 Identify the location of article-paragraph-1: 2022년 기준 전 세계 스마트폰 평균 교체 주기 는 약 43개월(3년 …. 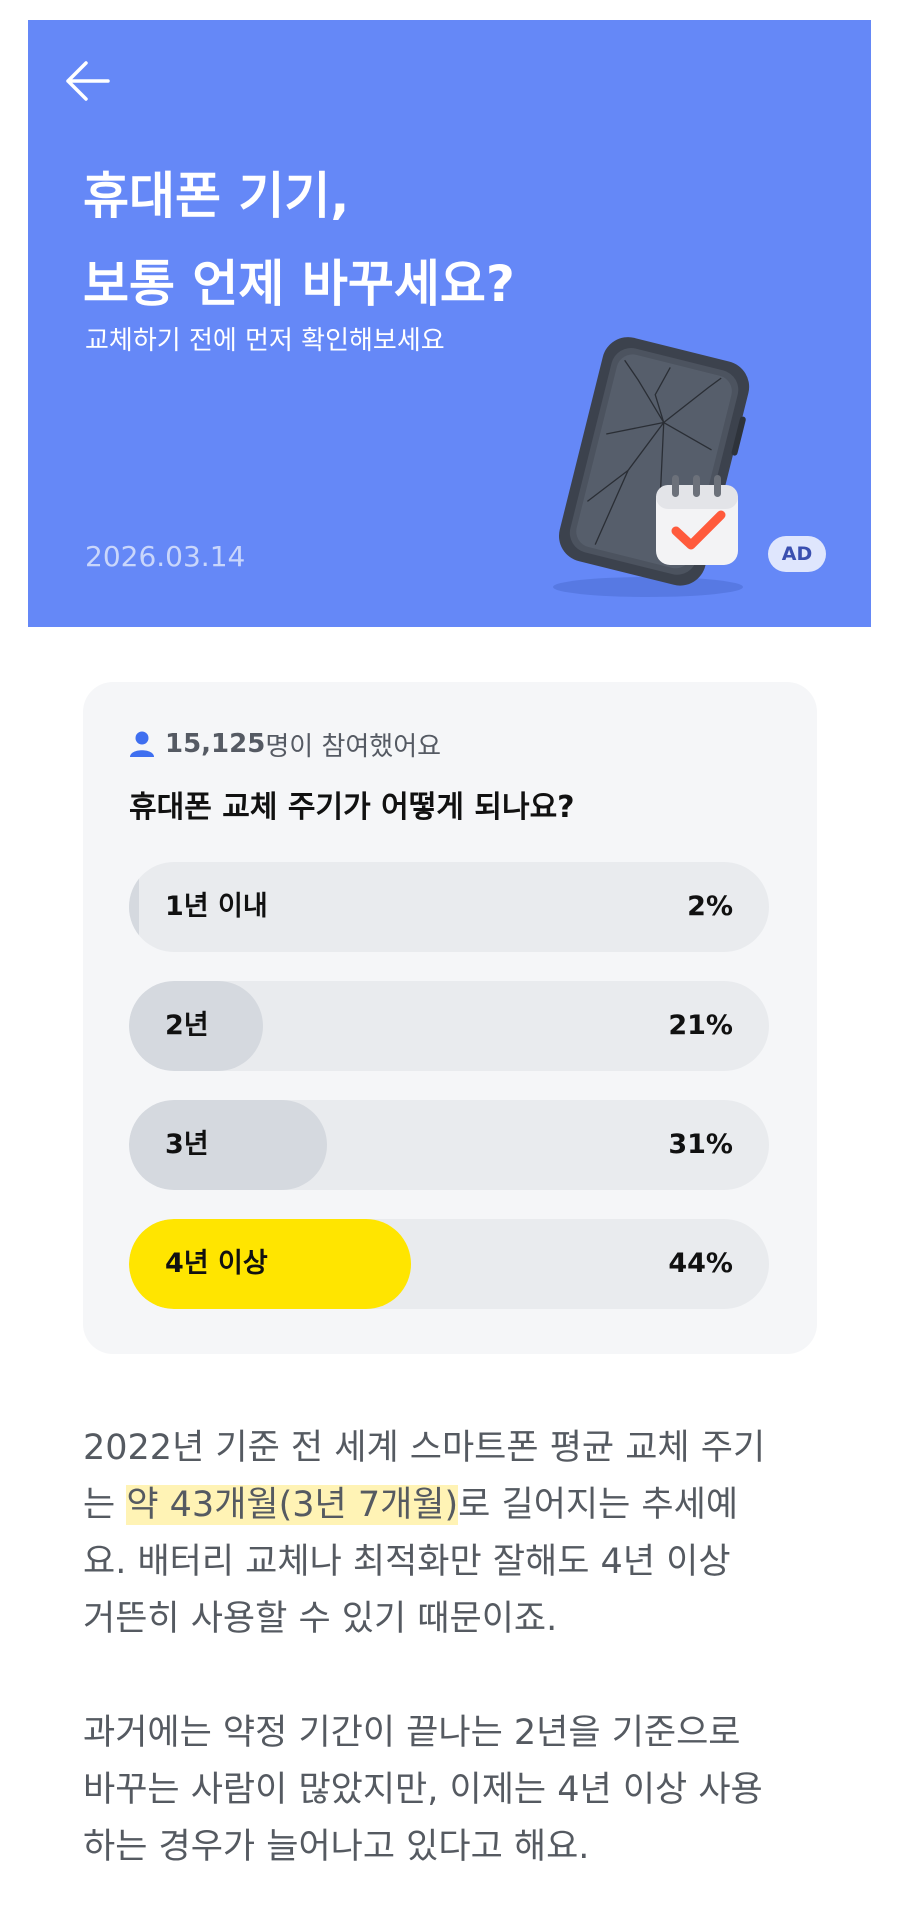
(458, 1534).